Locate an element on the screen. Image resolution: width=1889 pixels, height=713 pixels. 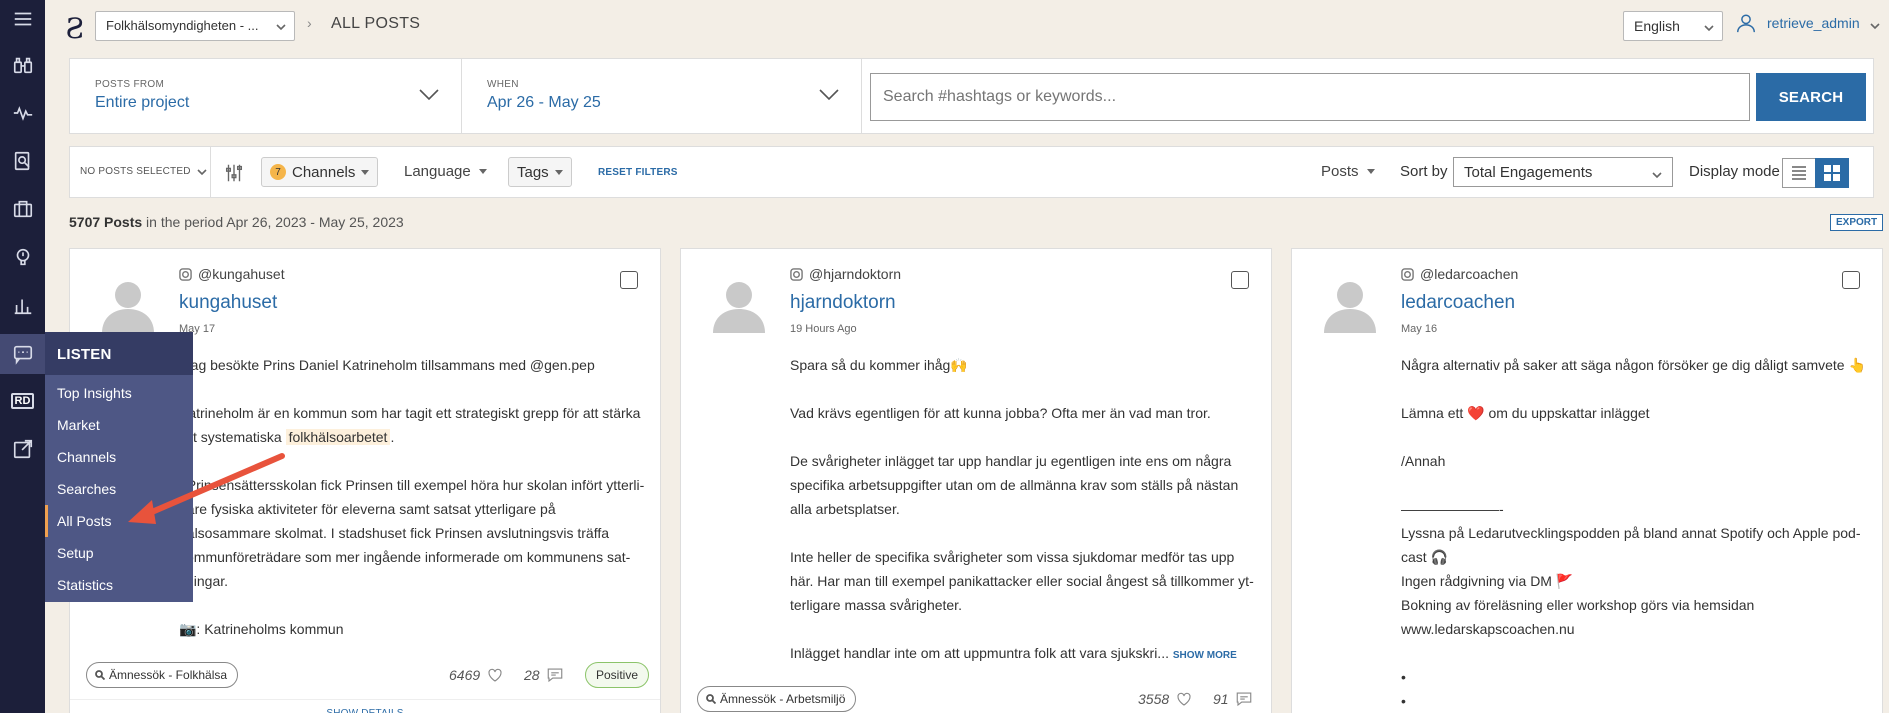
likes-count: 6469 is located at coordinates (476, 675).